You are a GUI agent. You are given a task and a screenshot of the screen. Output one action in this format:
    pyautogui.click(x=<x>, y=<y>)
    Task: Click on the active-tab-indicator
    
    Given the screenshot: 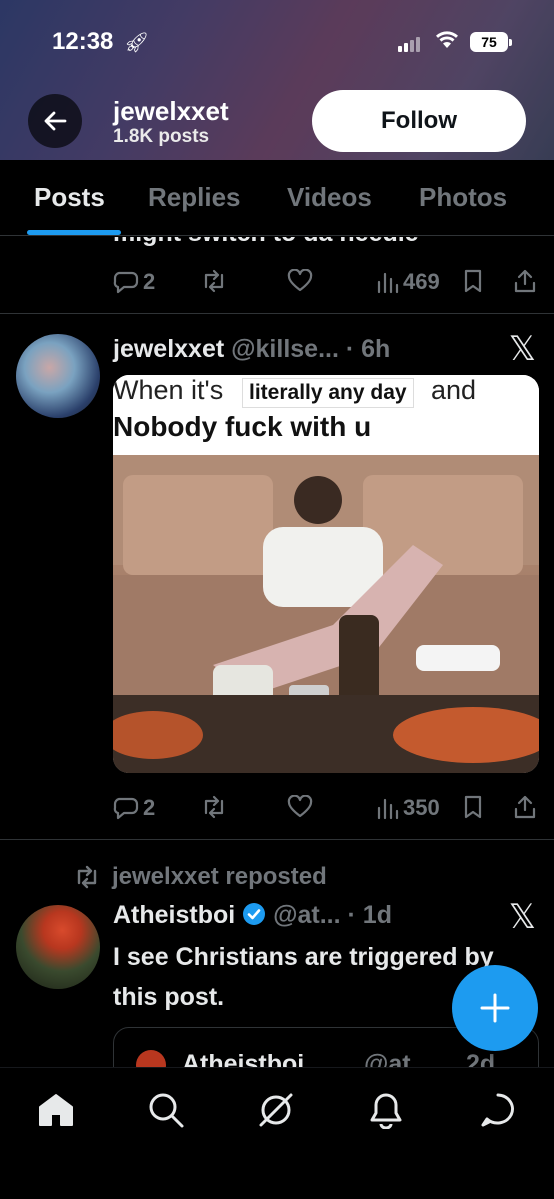 What is the action you would take?
    pyautogui.click(x=74, y=232)
    